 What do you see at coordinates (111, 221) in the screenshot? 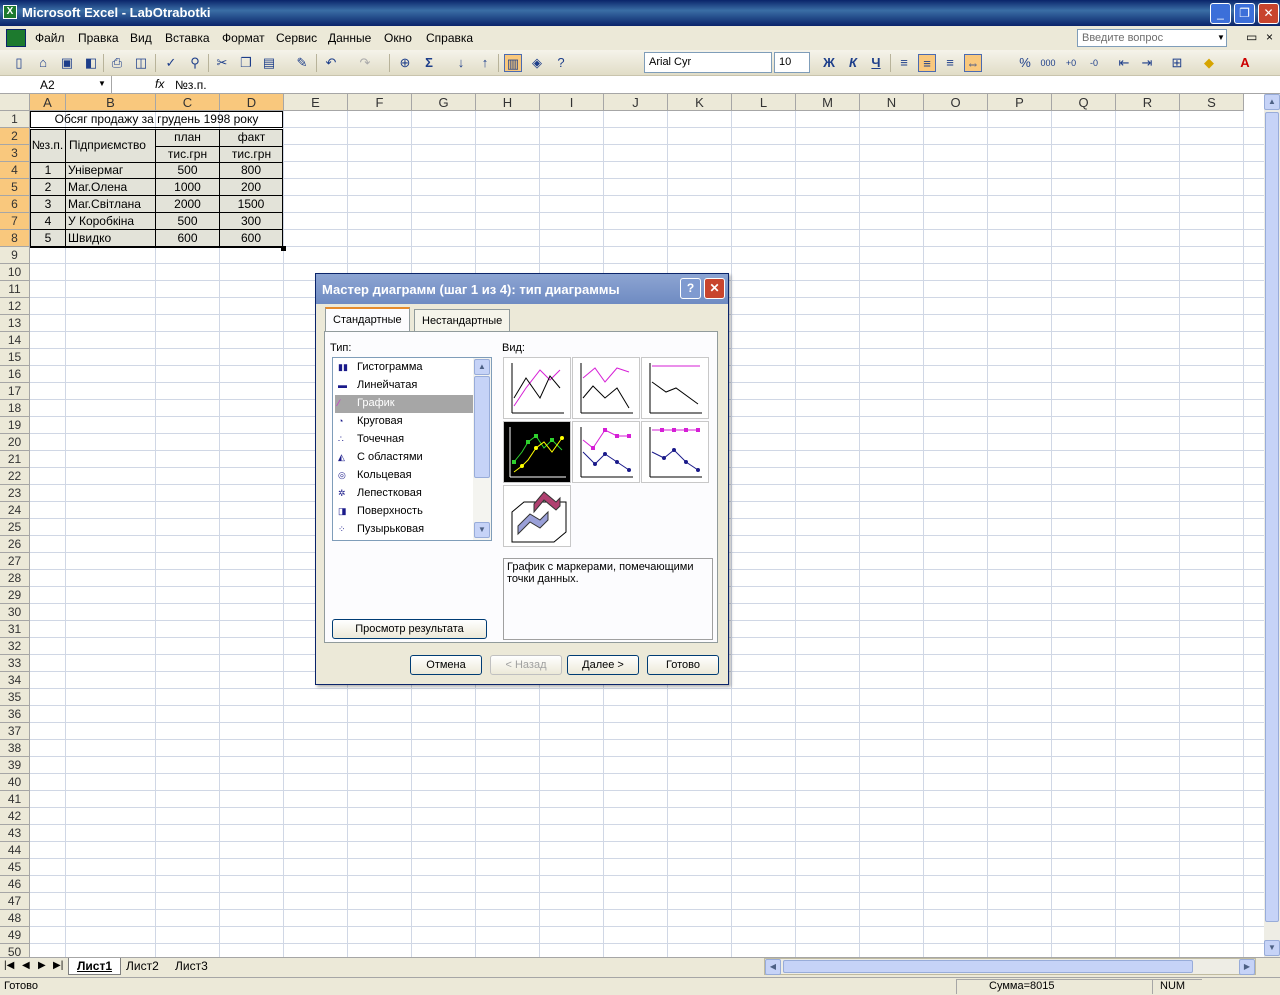
I see `table-cell: У Коробкіна` at bounding box center [111, 221].